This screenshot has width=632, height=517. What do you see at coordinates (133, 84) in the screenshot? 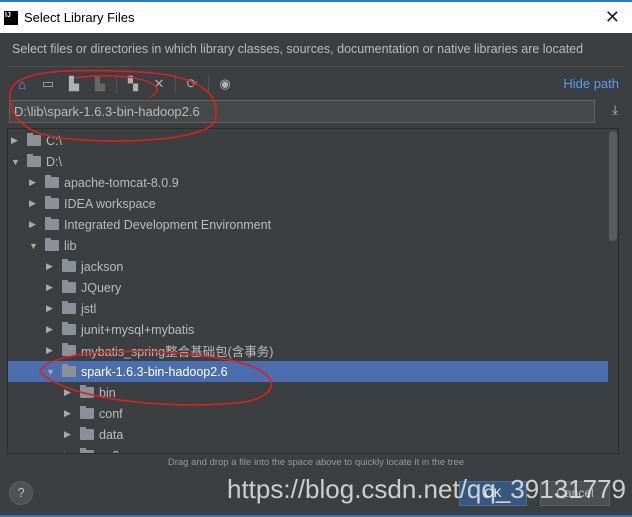
I see `new-folder-icon: ▚` at bounding box center [133, 84].